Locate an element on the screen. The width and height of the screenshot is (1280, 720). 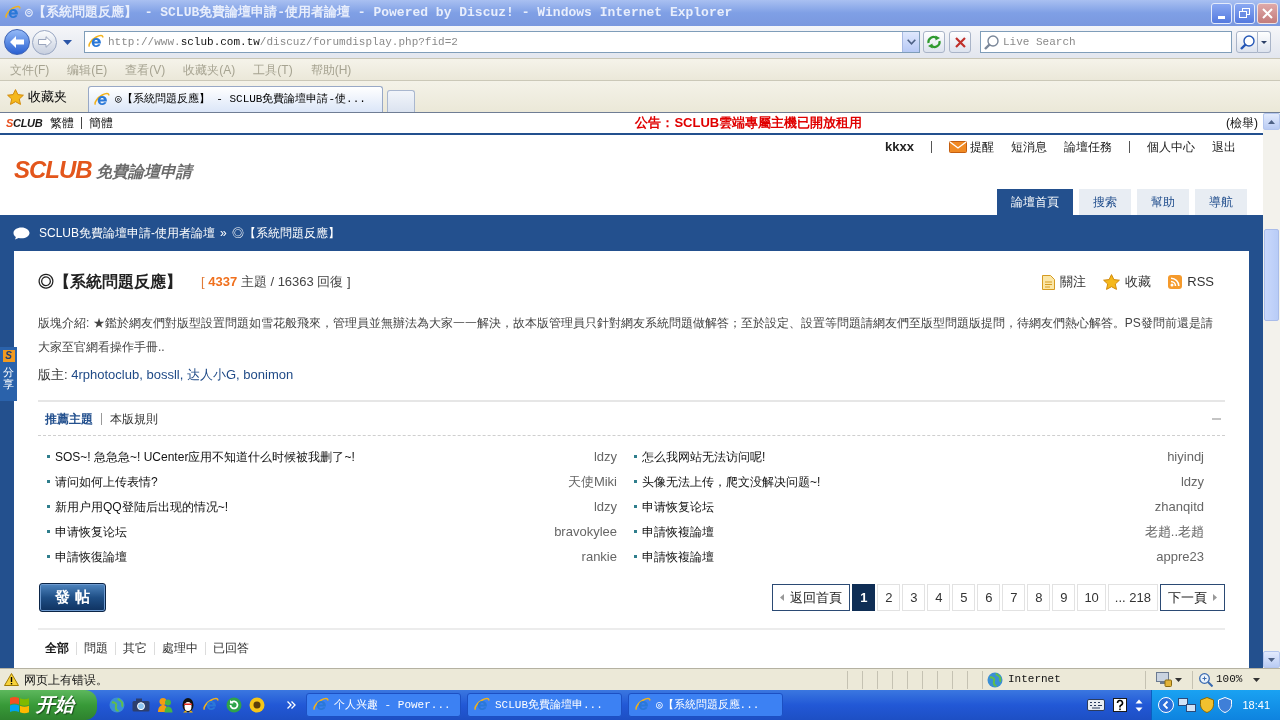
help-icon is located at coordinates (1120, 705).